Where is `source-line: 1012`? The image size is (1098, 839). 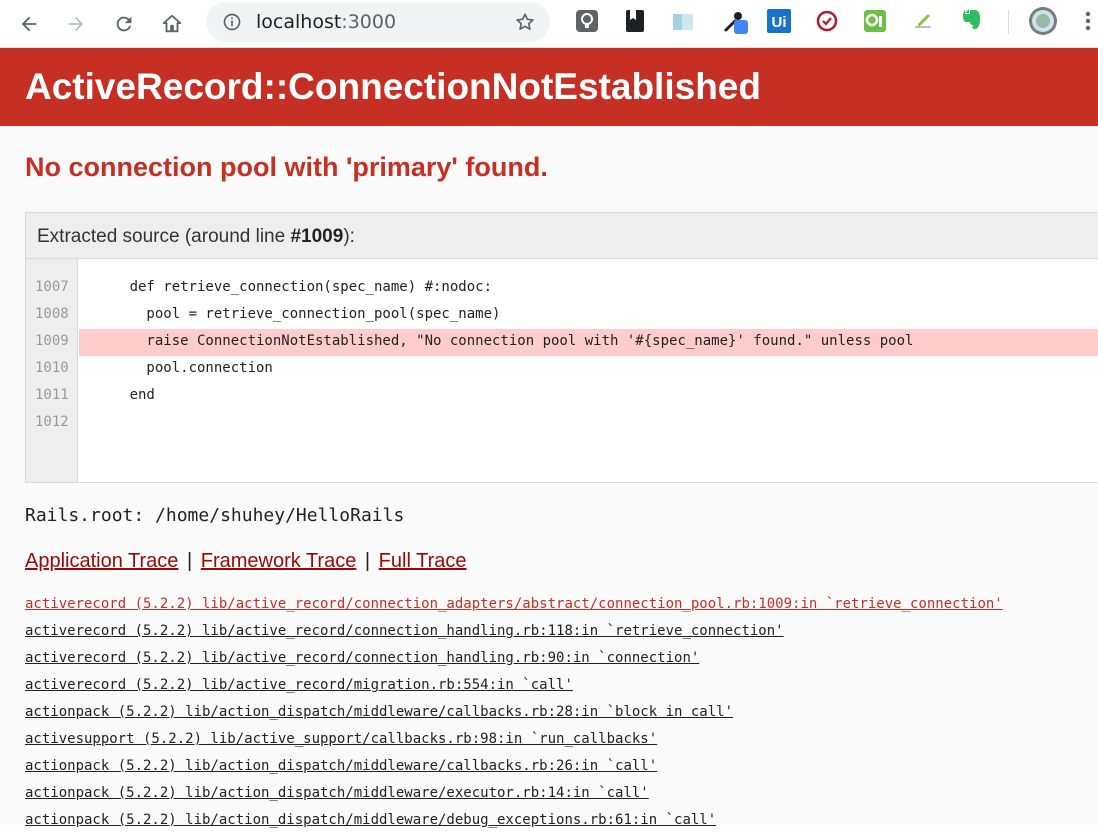 source-line: 1012 is located at coordinates (562, 423).